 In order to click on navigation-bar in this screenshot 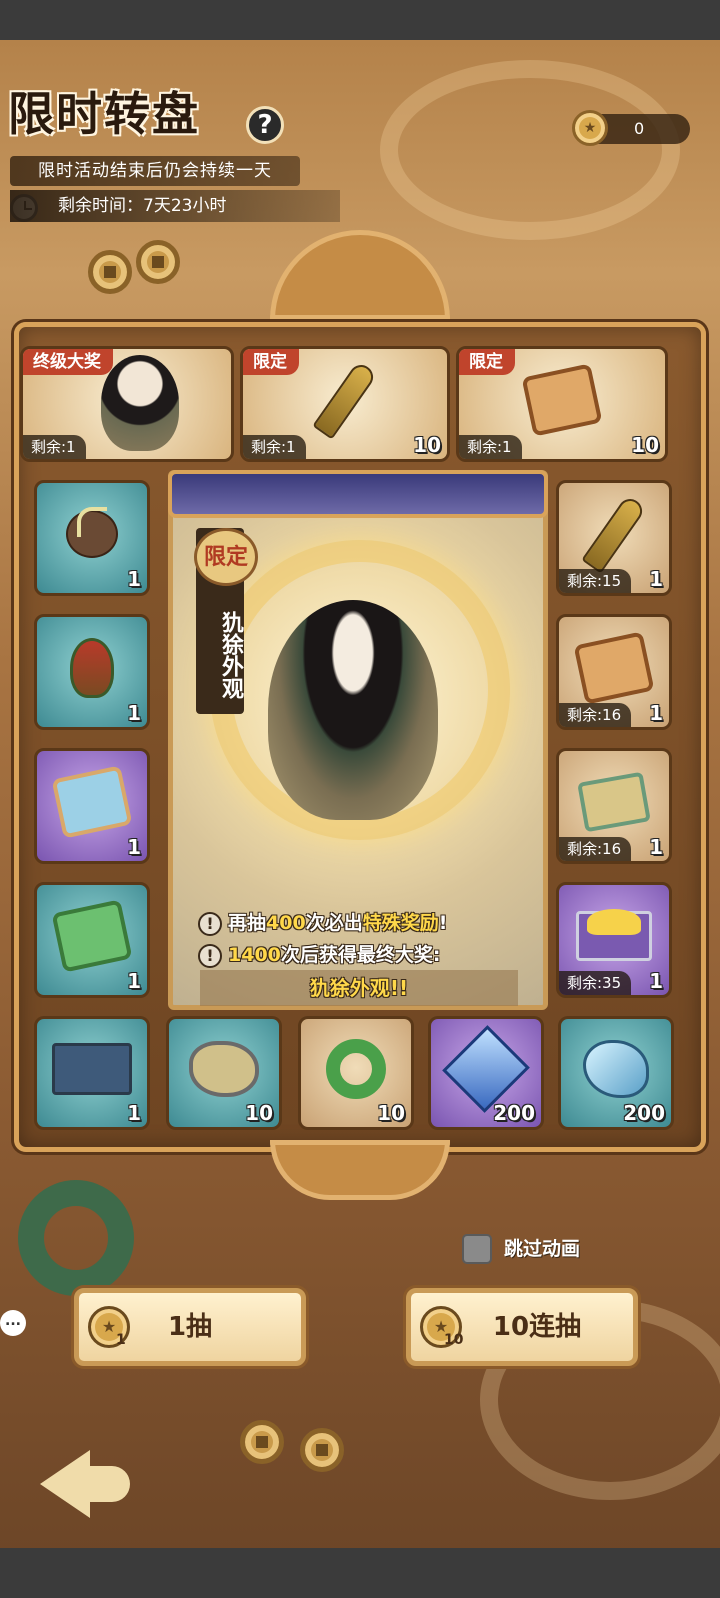, I will do `click(360, 1573)`.